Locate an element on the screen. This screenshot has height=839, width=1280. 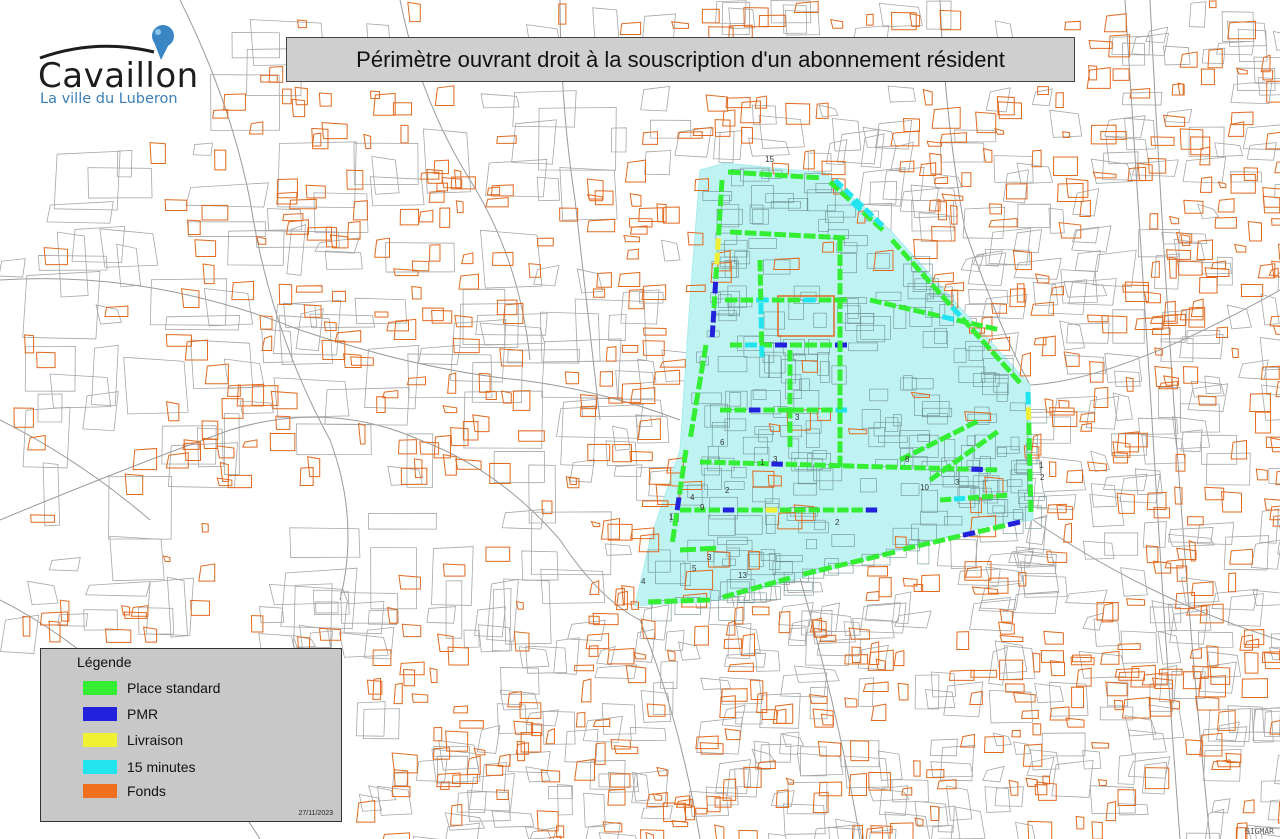
space-count-label: 8 is located at coordinates (907, 459).